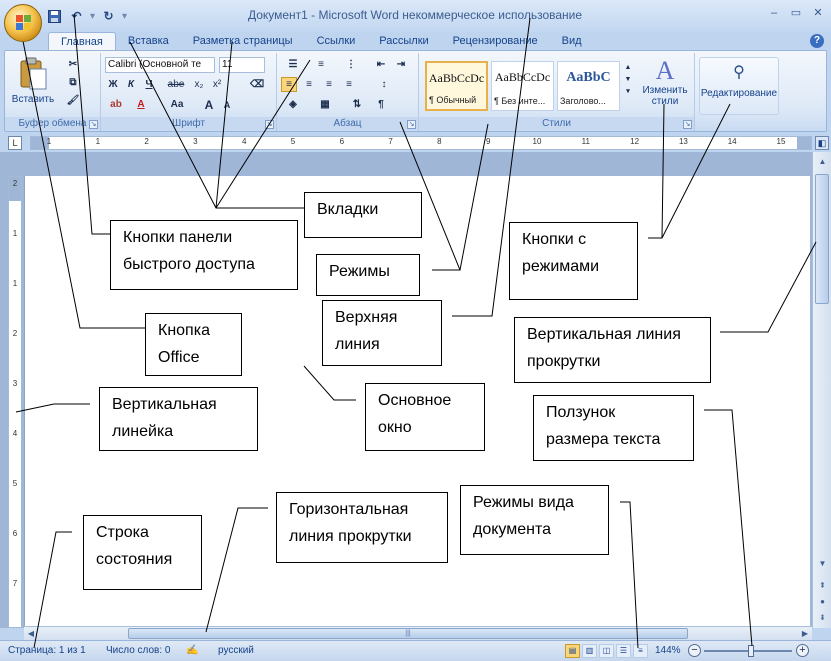 This screenshot has width=831, height=661. What do you see at coordinates (572, 41) in the screenshot?
I see `tab-view: Вид` at bounding box center [572, 41].